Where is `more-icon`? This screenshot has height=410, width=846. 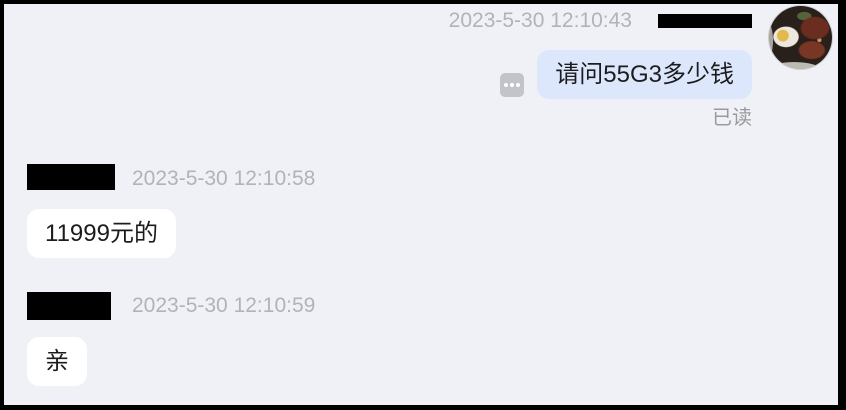
more-icon is located at coordinates (512, 85).